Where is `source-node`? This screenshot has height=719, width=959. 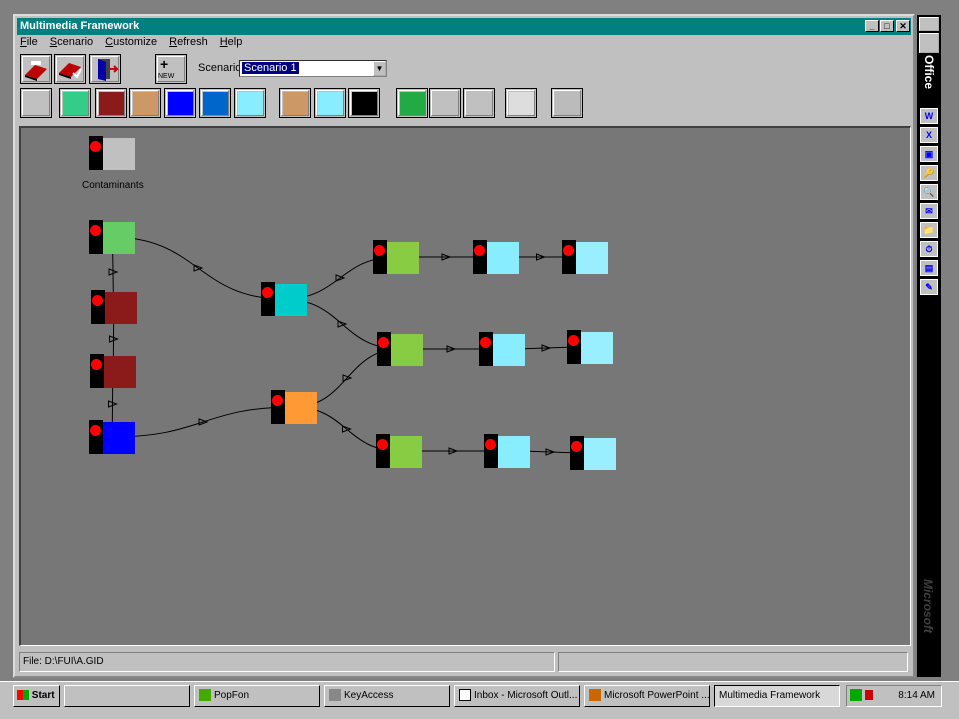 source-node is located at coordinates (112, 237).